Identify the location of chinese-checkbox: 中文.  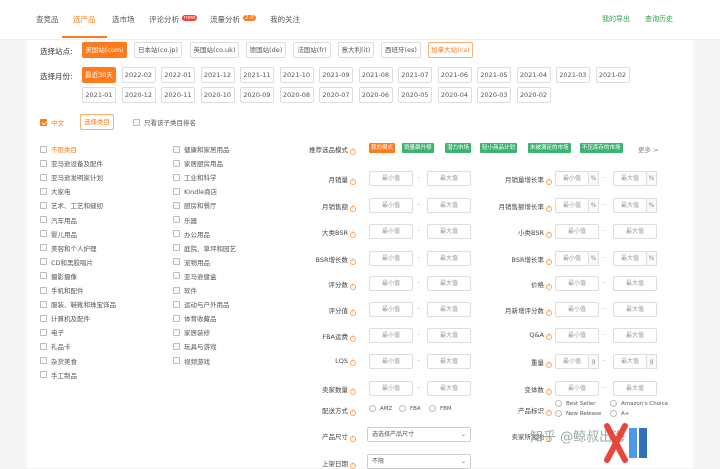
(52, 122).